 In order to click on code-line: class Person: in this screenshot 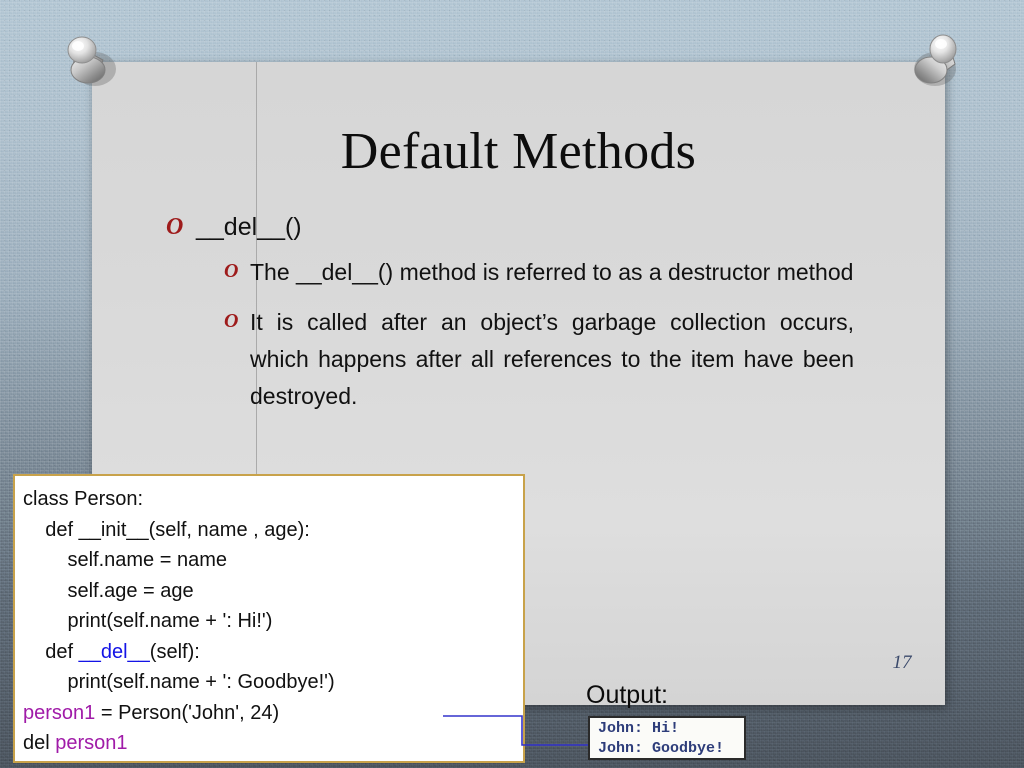, I will do `click(83, 499)`.